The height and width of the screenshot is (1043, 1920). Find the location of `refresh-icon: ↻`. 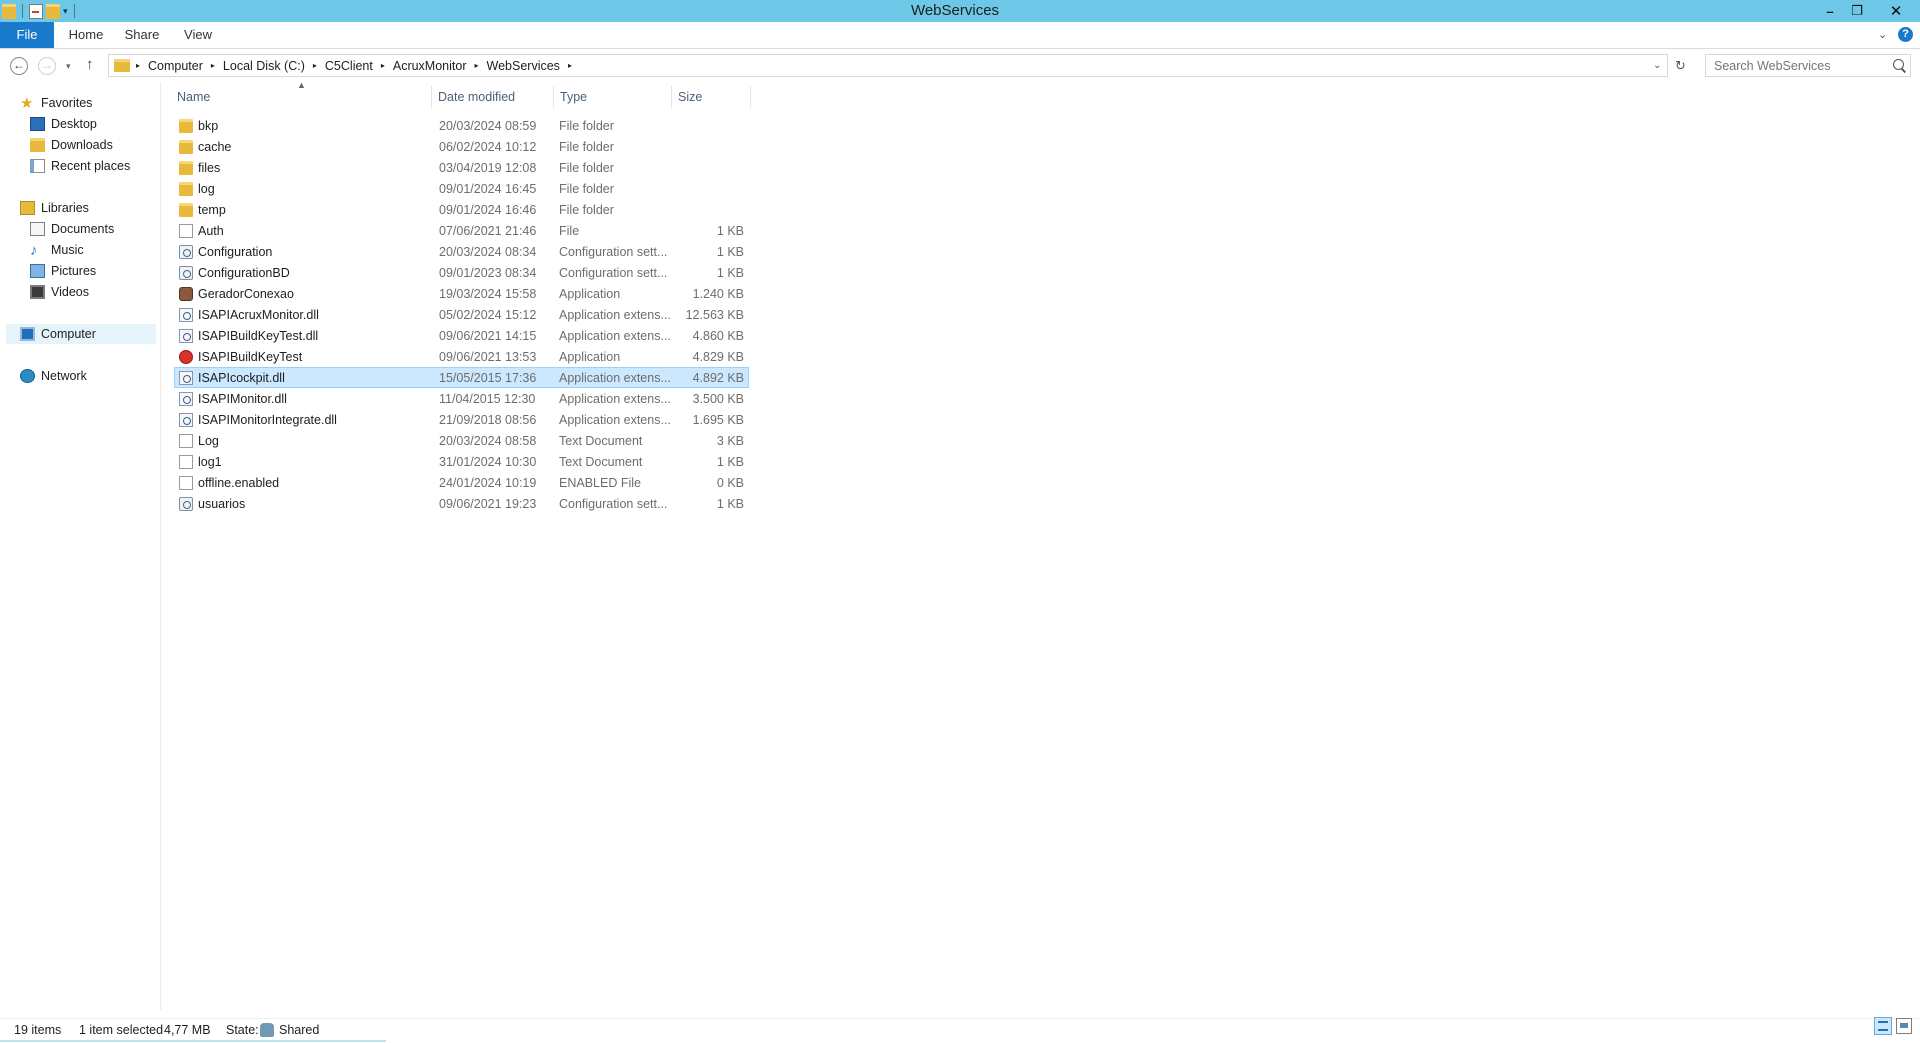

refresh-icon: ↻ is located at coordinates (1680, 65).